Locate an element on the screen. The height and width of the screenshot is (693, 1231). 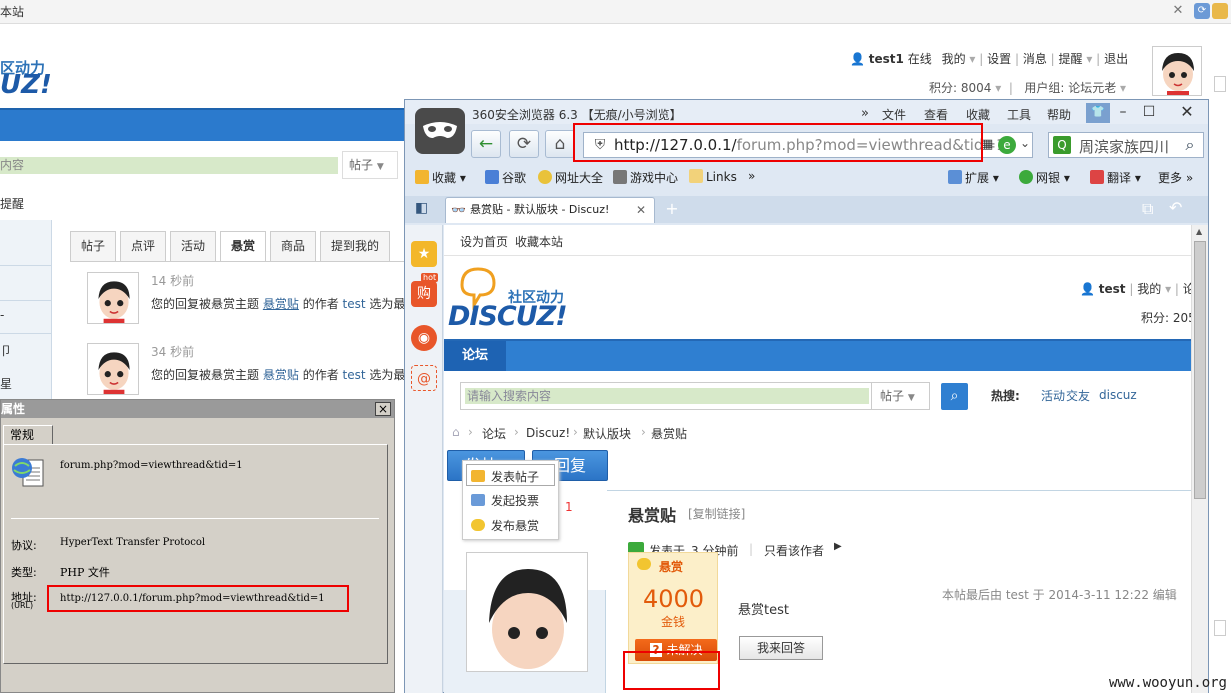
maximize-button: ☐ is located at coordinates (1149, 113).